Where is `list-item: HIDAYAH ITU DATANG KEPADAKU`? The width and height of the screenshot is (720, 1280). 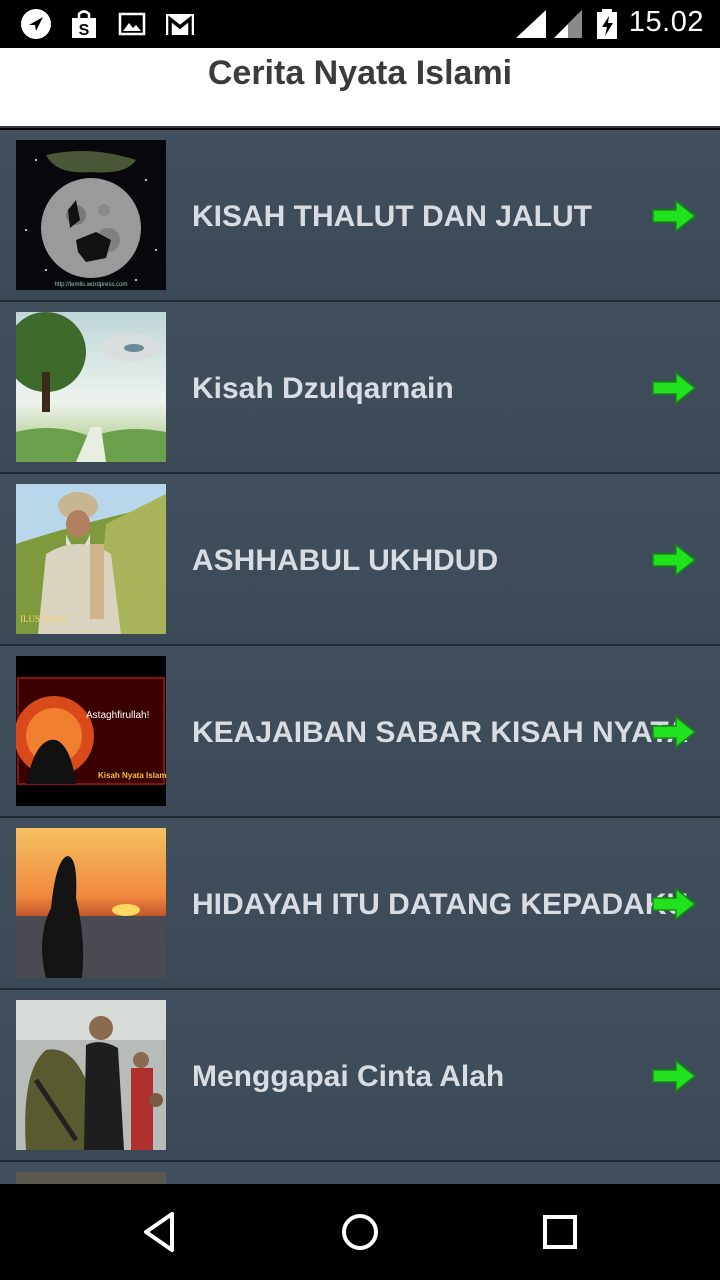 list-item: HIDAYAH ITU DATANG KEPADAKU is located at coordinates (360, 904).